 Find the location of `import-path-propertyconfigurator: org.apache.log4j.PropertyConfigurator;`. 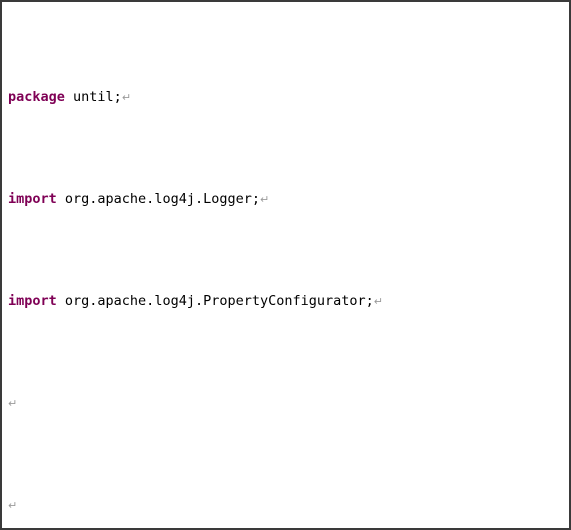

import-path-propertyconfigurator: org.apache.log4j.PropertyConfigurator; is located at coordinates (215, 300).